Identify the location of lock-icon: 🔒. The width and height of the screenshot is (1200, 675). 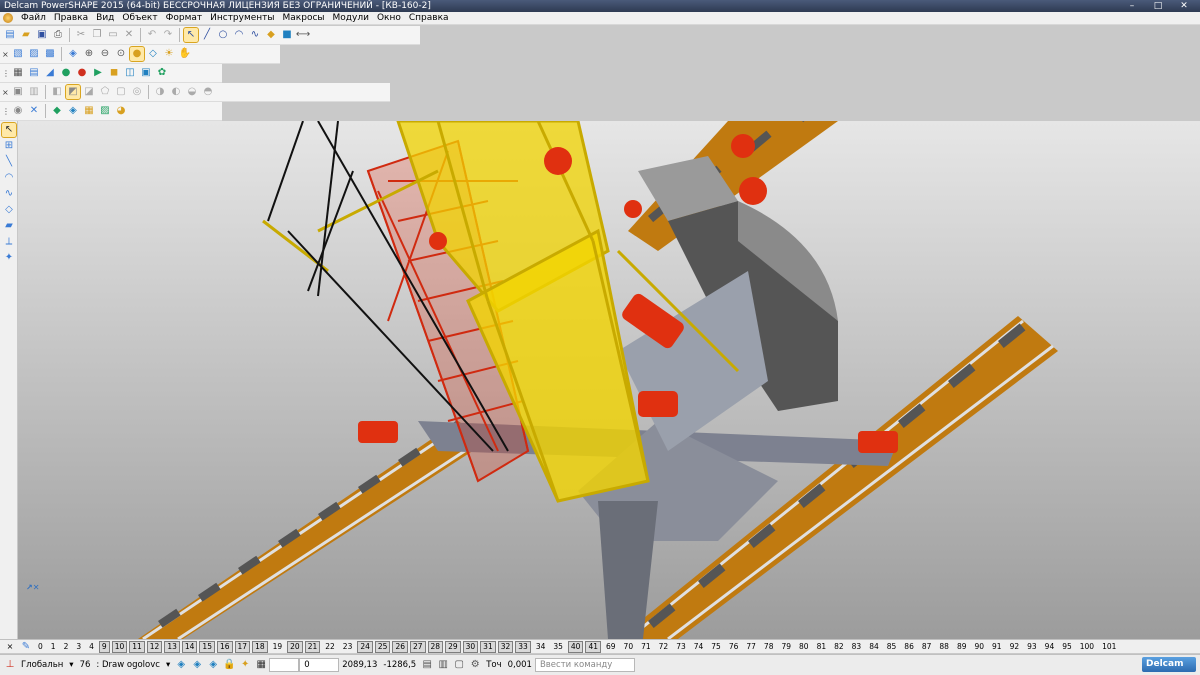
(229, 665).